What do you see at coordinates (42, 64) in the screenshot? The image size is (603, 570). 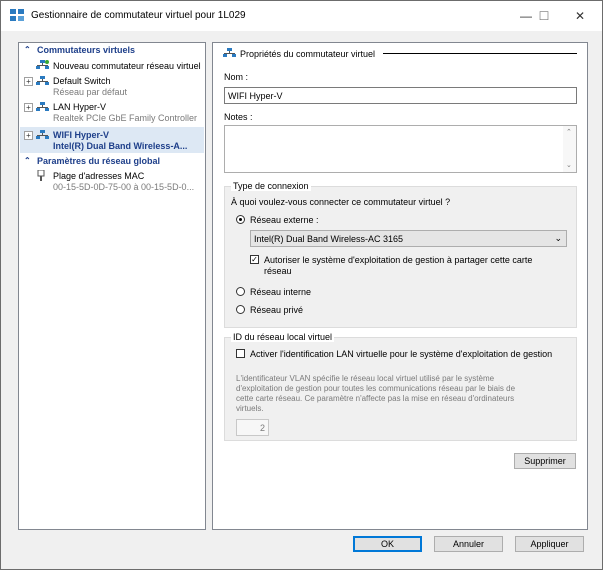 I see `new-network-icon` at bounding box center [42, 64].